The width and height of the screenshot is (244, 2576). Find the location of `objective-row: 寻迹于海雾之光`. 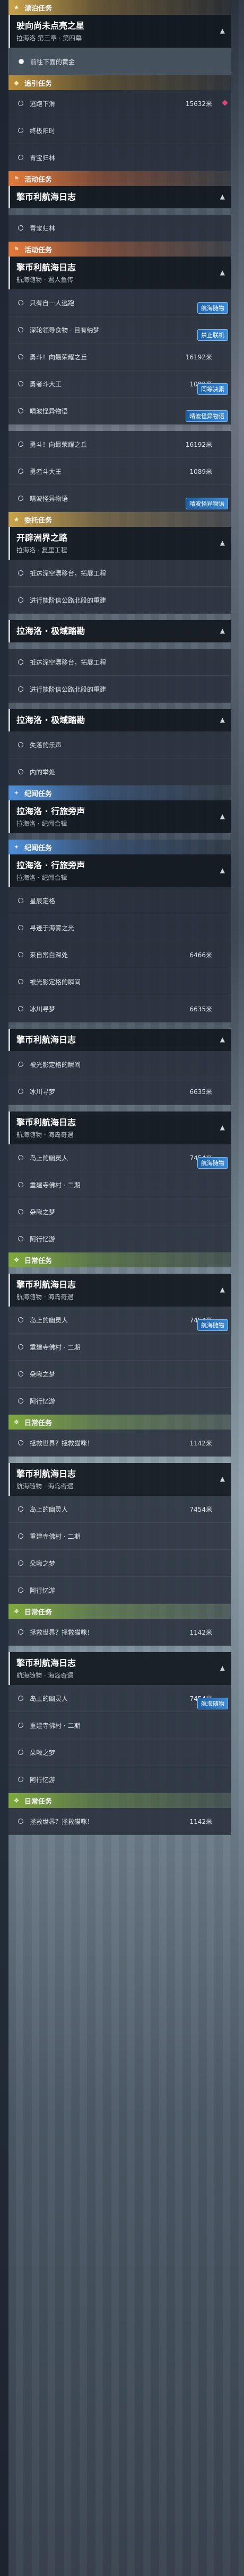

objective-row: 寻迹于海雾之光 is located at coordinates (120, 927).